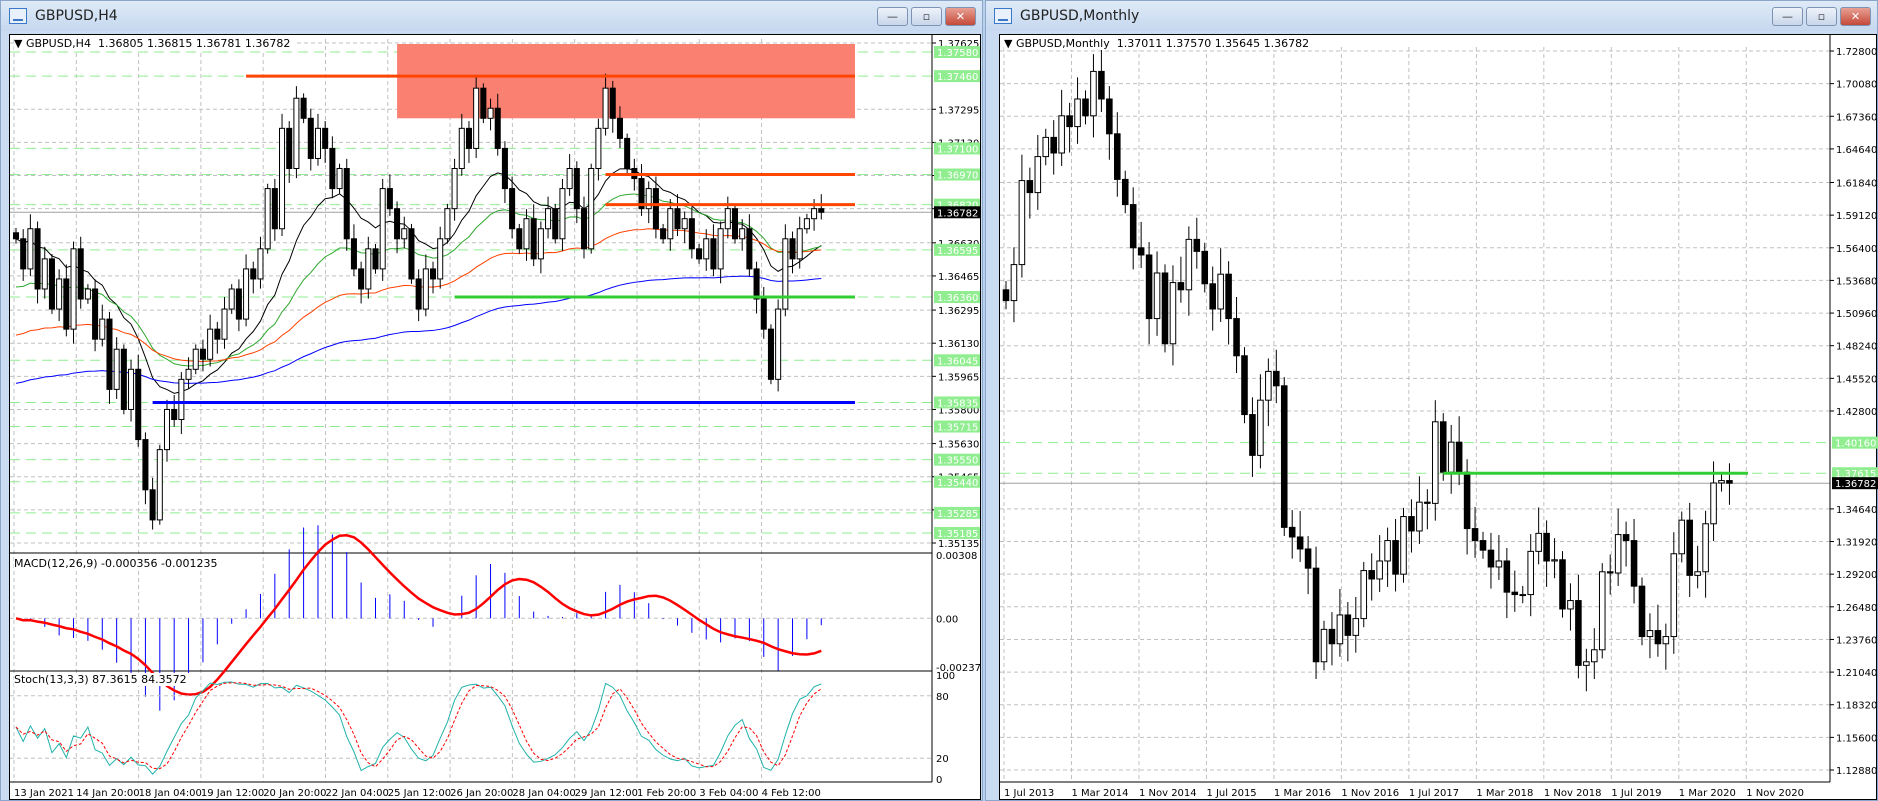 This screenshot has width=1878, height=801. I want to click on price-tick-label: 1.12880, so click(1856, 771).